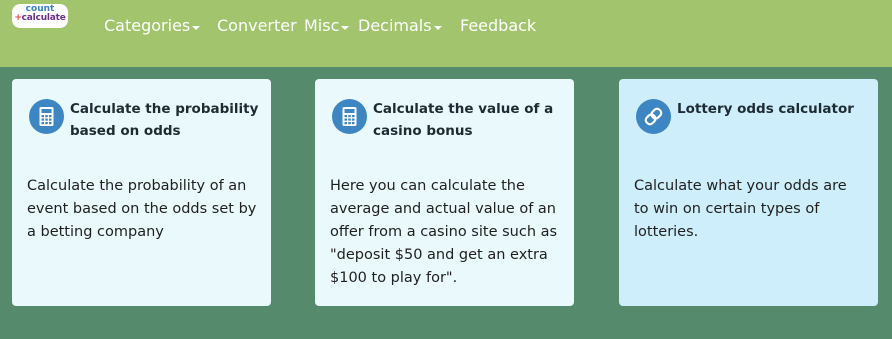 This screenshot has width=892, height=339. Describe the element at coordinates (147, 25) in the screenshot. I see `nav-categories-label: Categories` at that location.